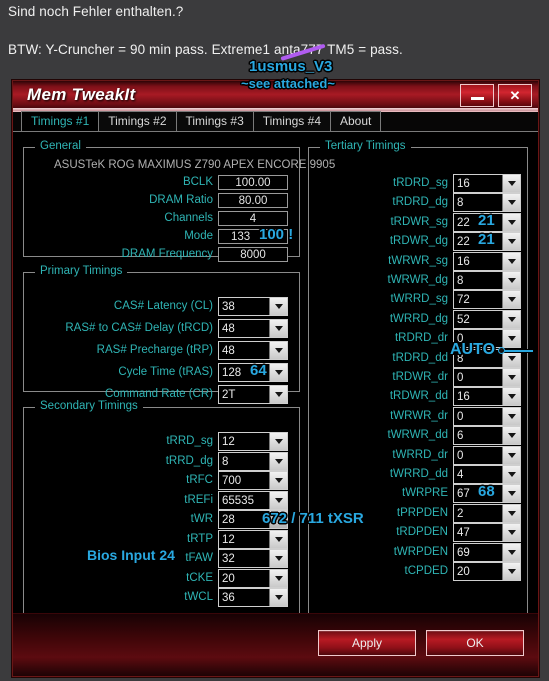 The image size is (549, 681). Describe the element at coordinates (460, 475) in the screenshot. I see `combo-value: 4` at that location.